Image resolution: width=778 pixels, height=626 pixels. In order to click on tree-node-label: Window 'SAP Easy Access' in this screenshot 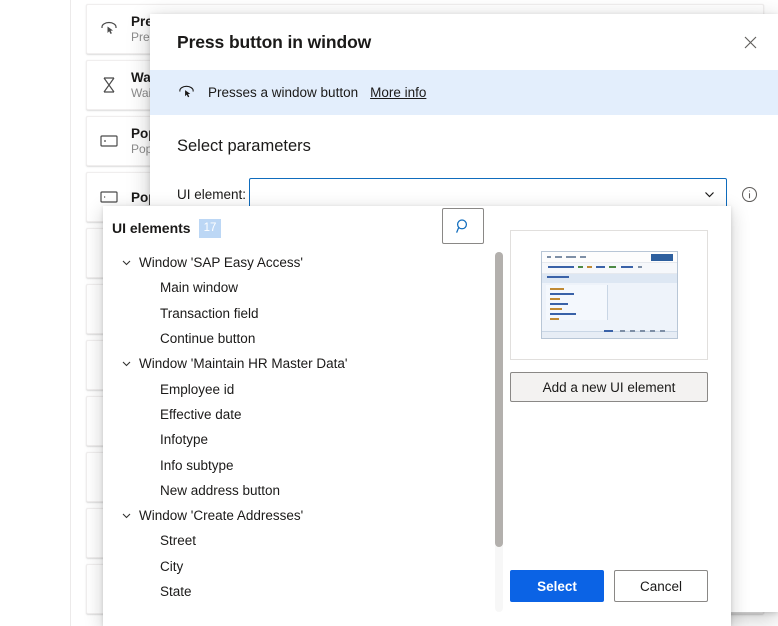, I will do `click(221, 263)`.